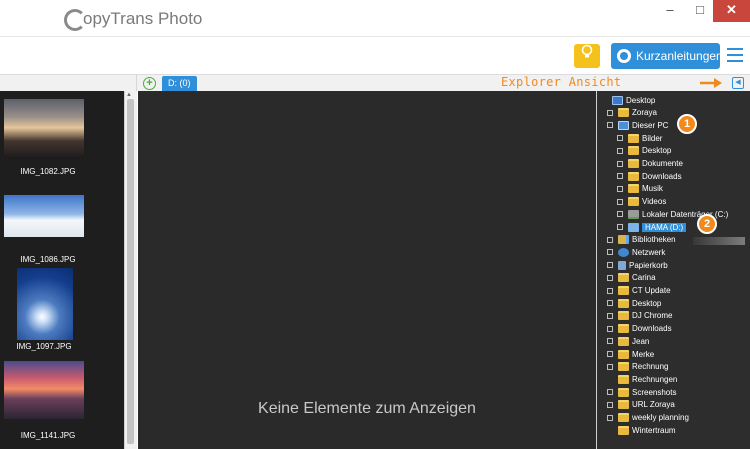 This screenshot has height=449, width=750. What do you see at coordinates (639, 291) in the screenshot?
I see `tree-item: CT Update` at bounding box center [639, 291].